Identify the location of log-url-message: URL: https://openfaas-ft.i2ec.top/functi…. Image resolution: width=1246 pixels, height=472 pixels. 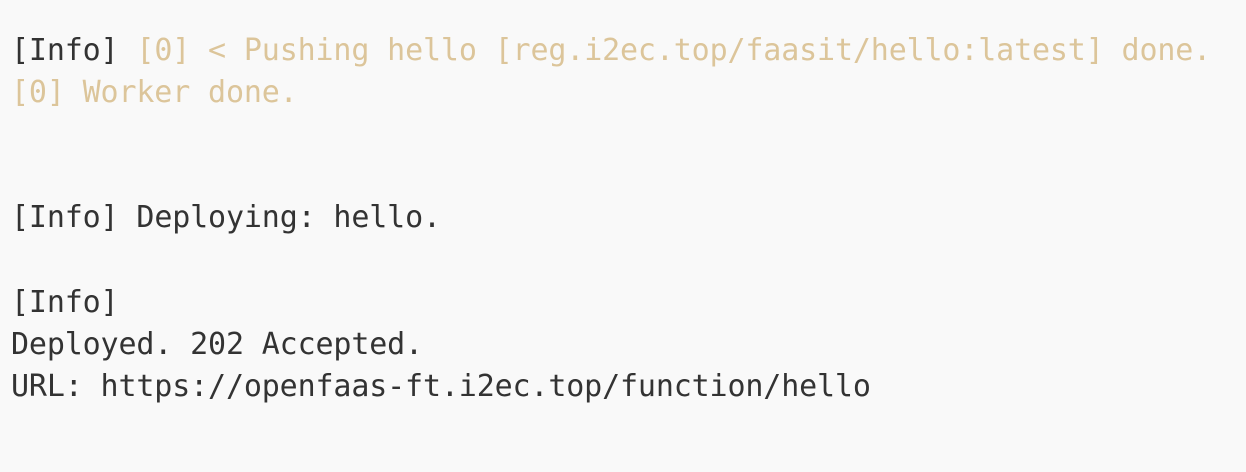
(441, 386).